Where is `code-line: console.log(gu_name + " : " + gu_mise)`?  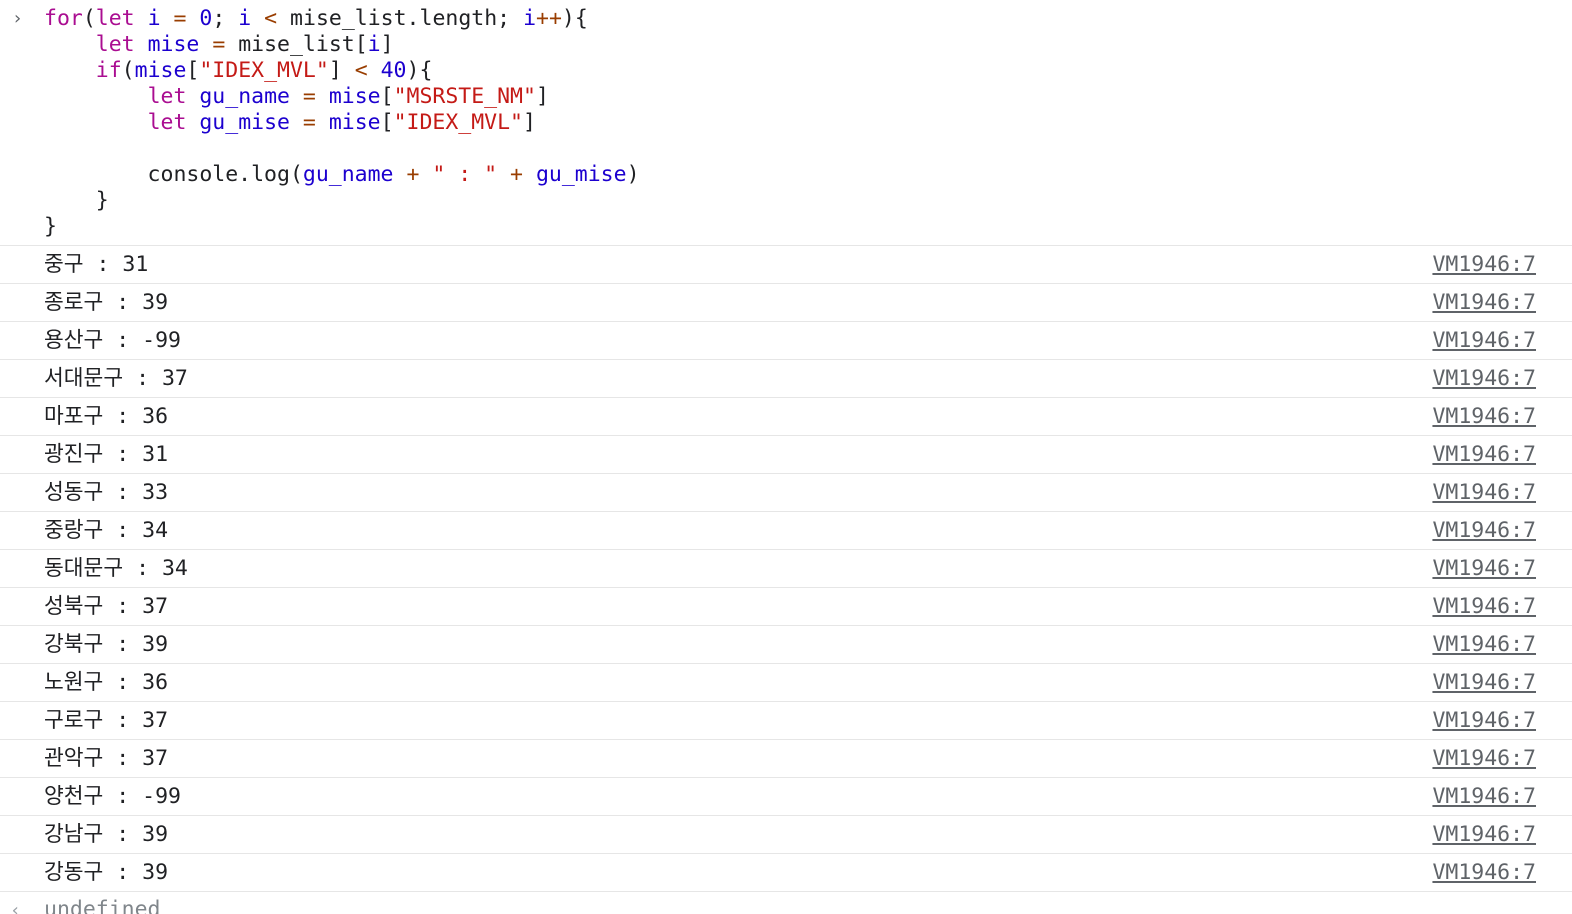
code-line: console.log(gu_name + " : " + gu_mise) is located at coordinates (342, 175).